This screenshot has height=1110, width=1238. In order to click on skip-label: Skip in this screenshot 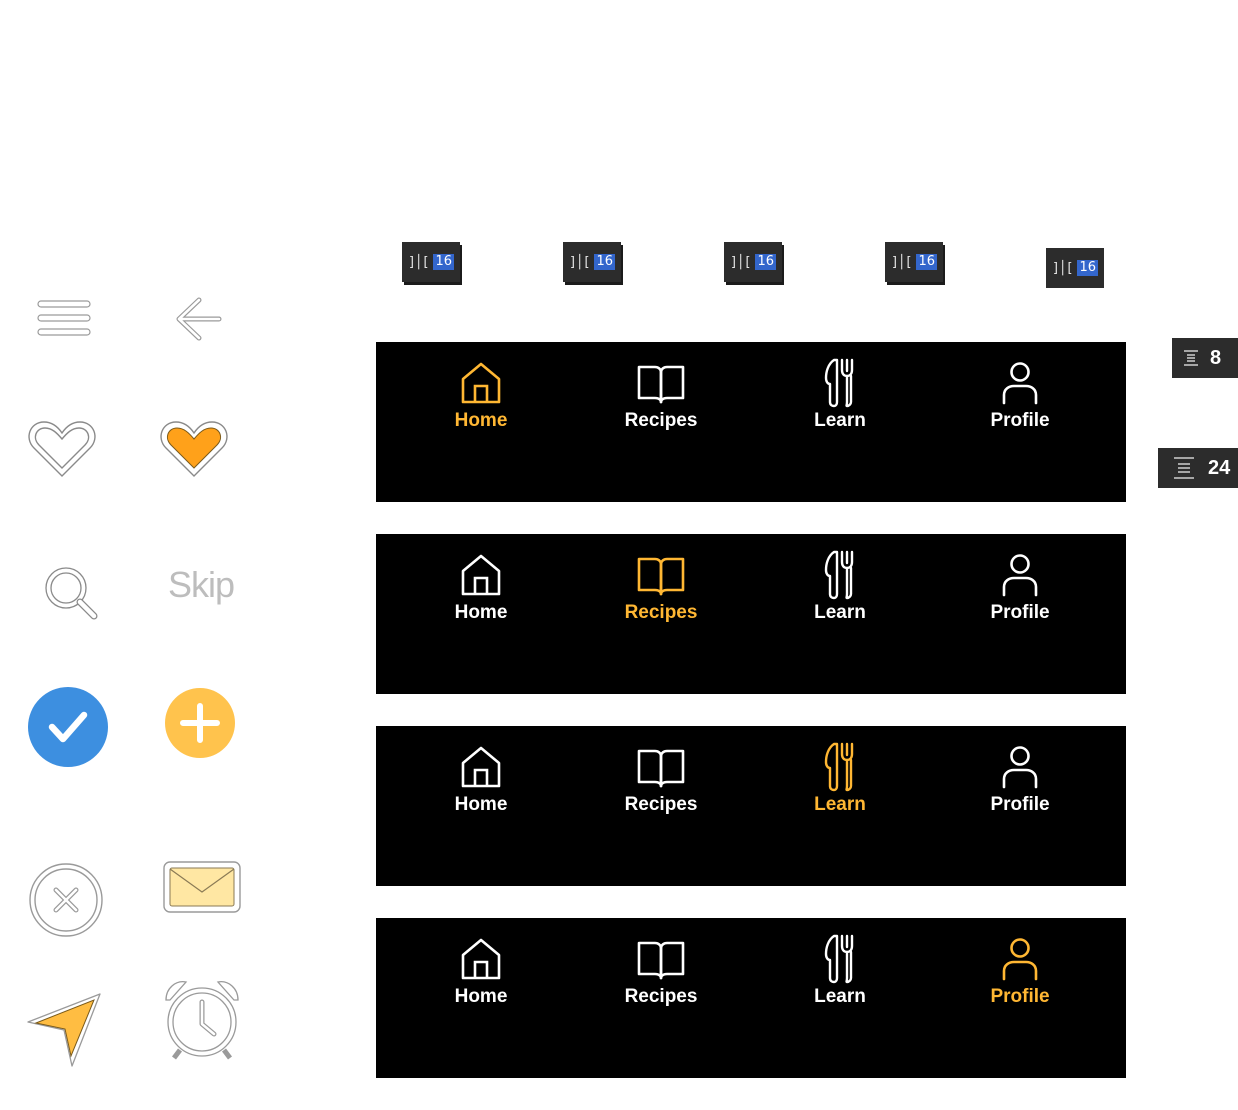, I will do `click(201, 584)`.